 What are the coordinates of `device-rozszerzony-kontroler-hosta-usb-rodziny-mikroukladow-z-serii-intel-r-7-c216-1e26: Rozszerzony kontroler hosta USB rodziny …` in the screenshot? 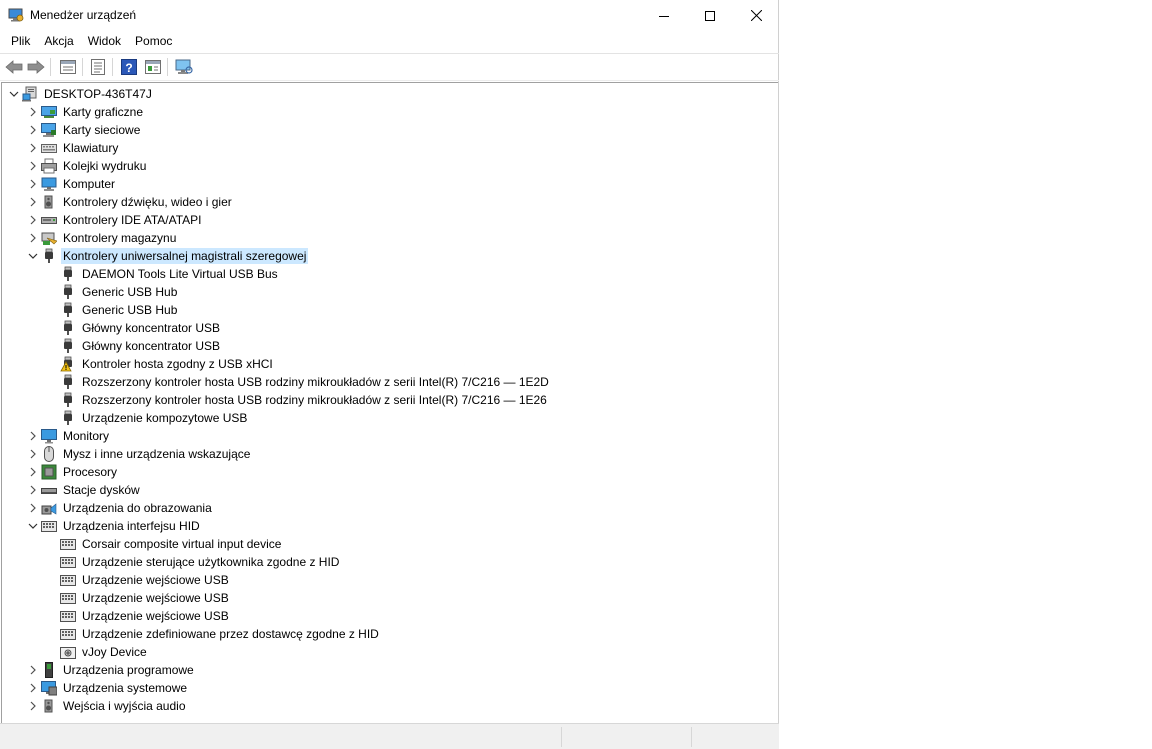 It's located at (296, 400).